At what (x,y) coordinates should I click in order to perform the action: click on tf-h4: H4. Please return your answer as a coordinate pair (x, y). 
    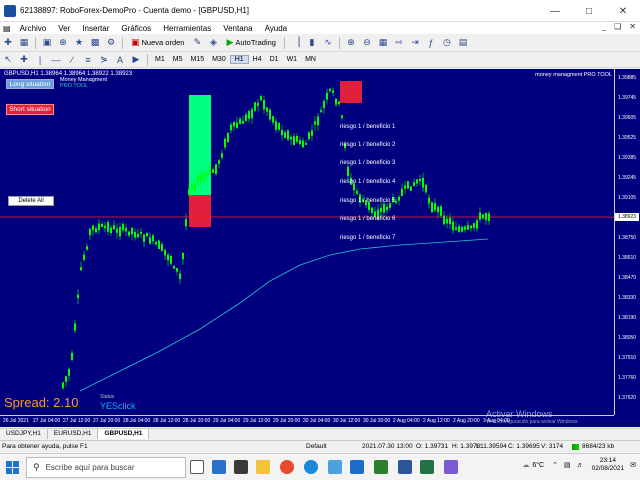
    Looking at the image, I should click on (257, 59).